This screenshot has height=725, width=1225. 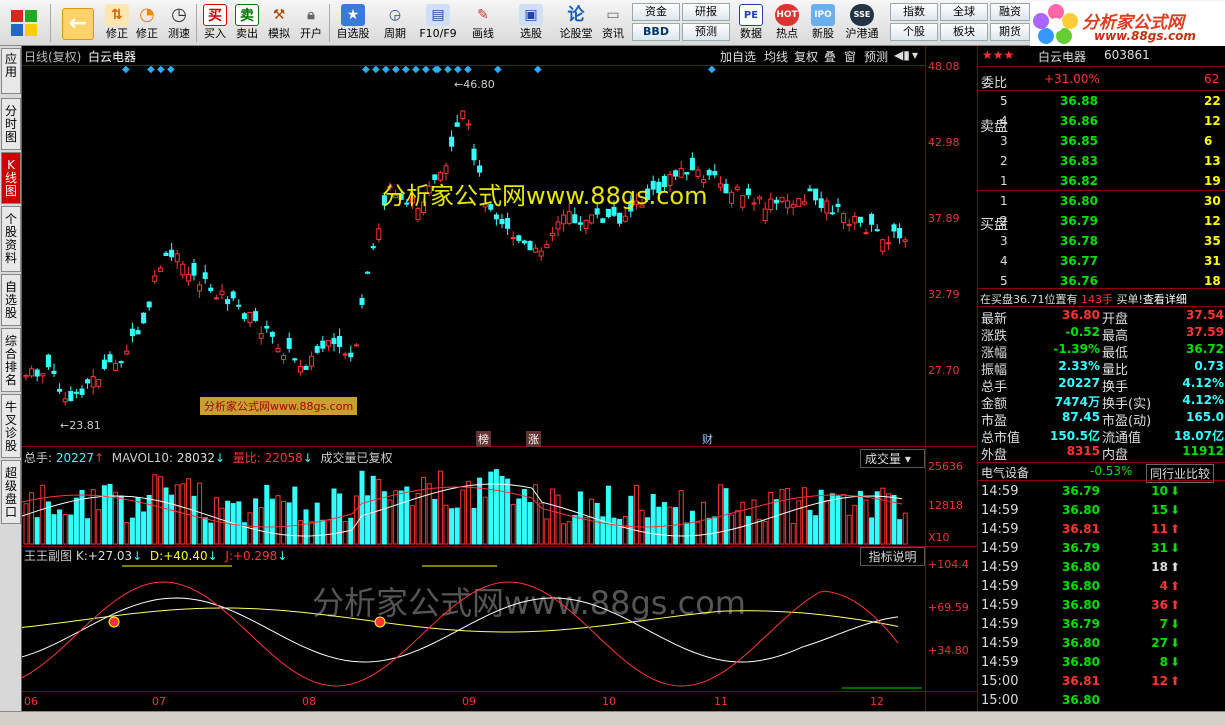 I want to click on forecast-chart-button: 预测, so click(x=876, y=56).